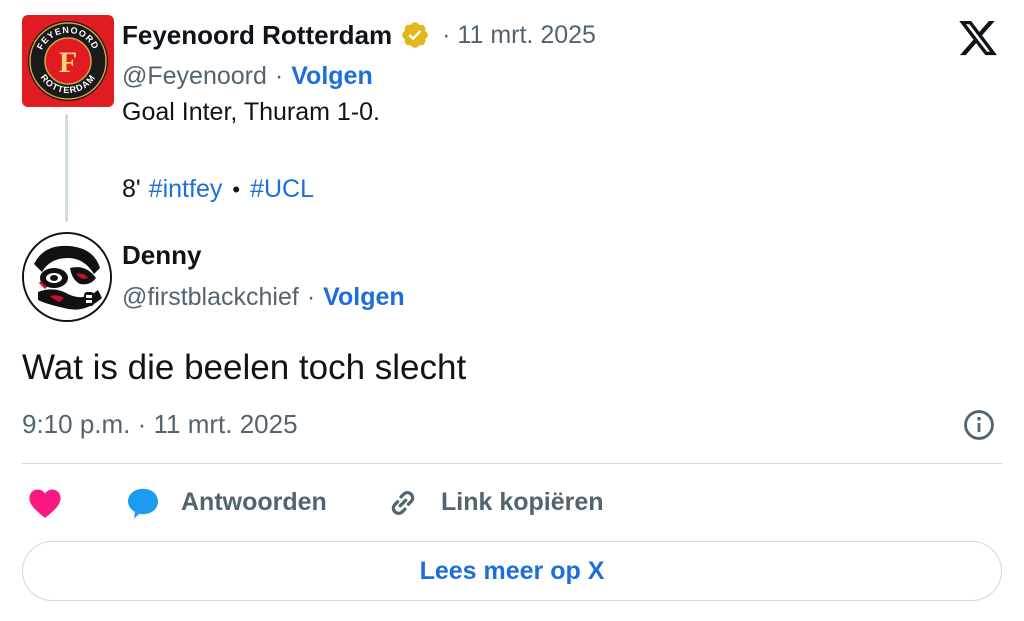  What do you see at coordinates (194, 76) in the screenshot?
I see `parent-handle: @Feyenoord` at bounding box center [194, 76].